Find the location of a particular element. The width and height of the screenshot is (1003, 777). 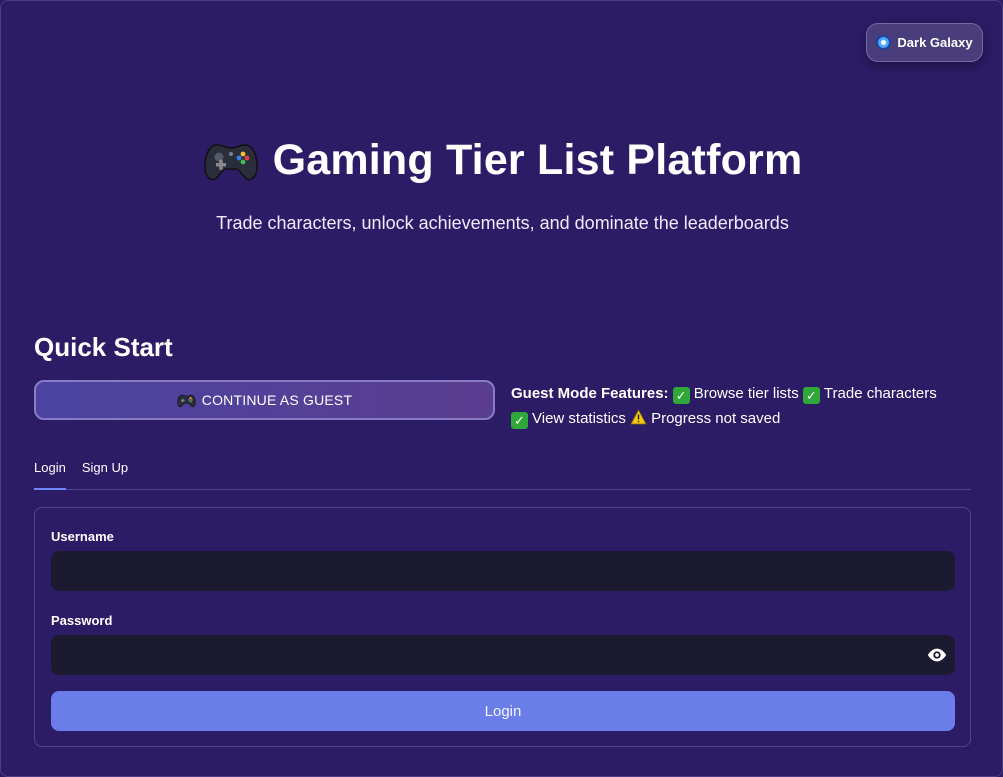

login-submit-button: Login is located at coordinates (503, 711).